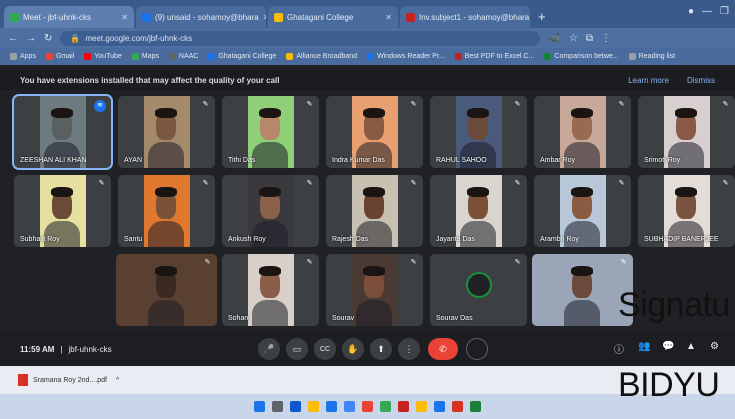 The height and width of the screenshot is (419, 735). Describe the element at coordinates (589, 38) in the screenshot. I see `extensions-icon: ⧉` at that location.